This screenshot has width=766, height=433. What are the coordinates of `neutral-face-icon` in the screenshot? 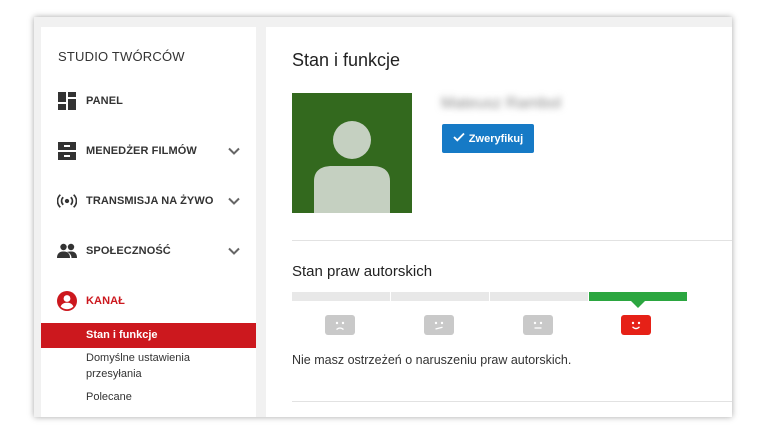 It's located at (538, 325).